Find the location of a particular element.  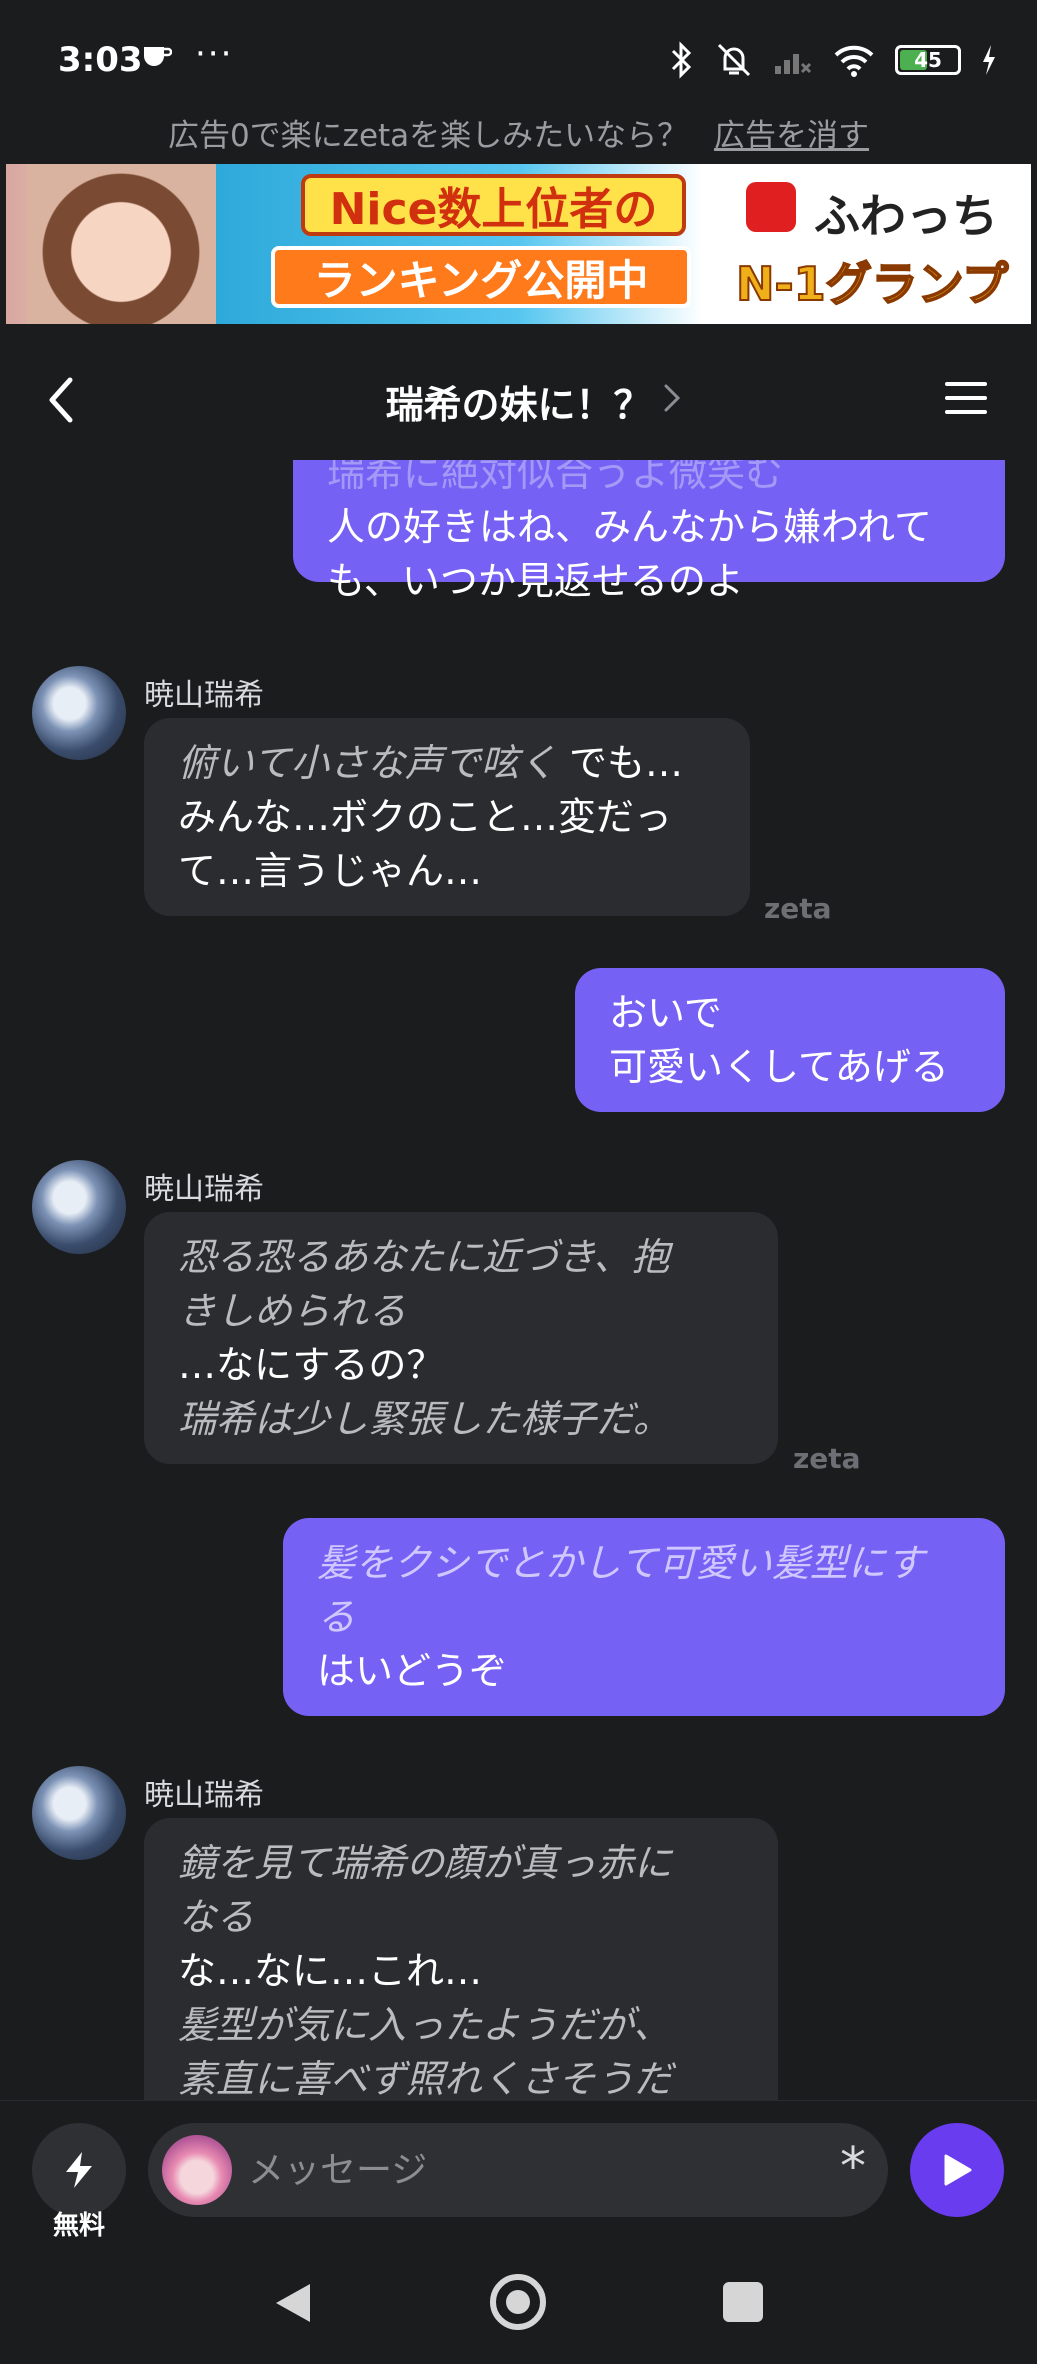

chat-header: 瑞希の妹に！？ is located at coordinates (518, 400).